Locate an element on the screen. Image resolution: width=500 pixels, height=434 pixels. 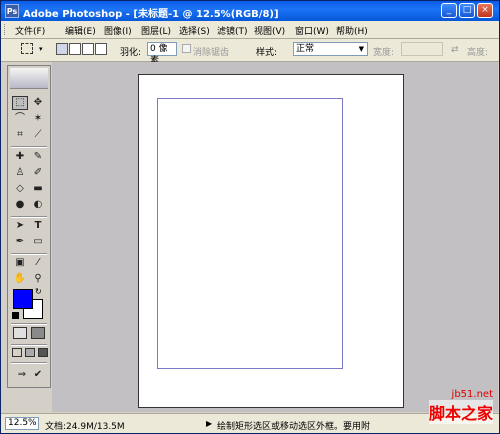
swap-size-icon: ⇄ is located at coordinates (455, 50).